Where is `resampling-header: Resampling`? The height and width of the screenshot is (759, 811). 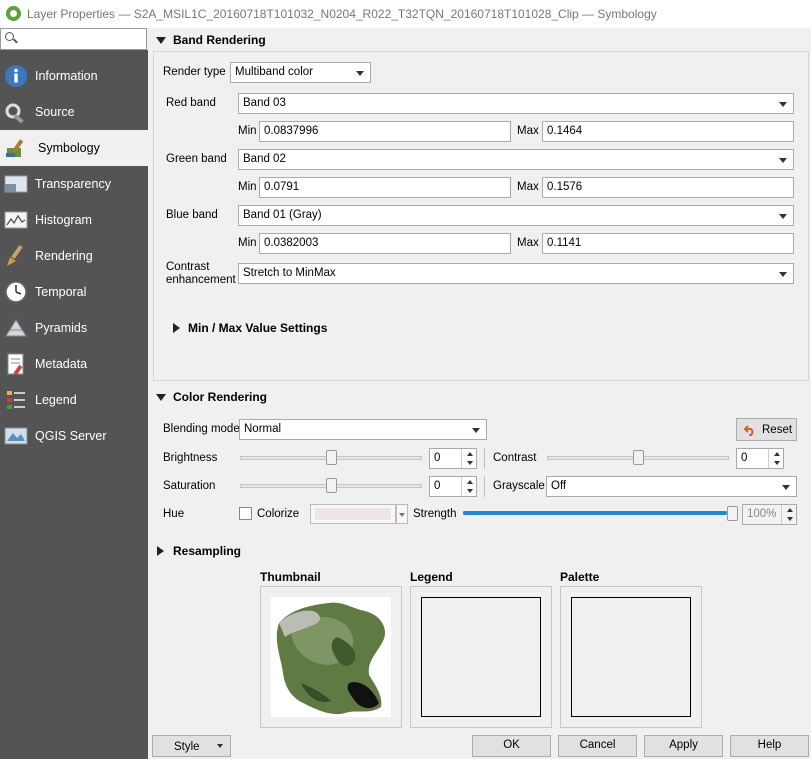 resampling-header: Resampling is located at coordinates (207, 551).